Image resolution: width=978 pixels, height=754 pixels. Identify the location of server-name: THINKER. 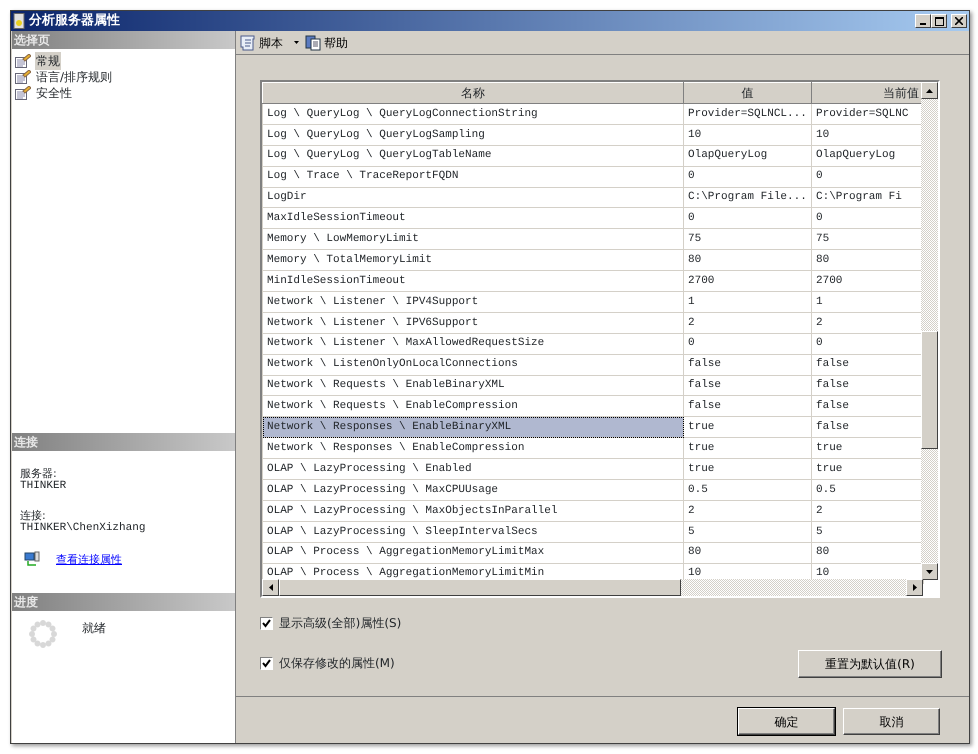
(44, 486).